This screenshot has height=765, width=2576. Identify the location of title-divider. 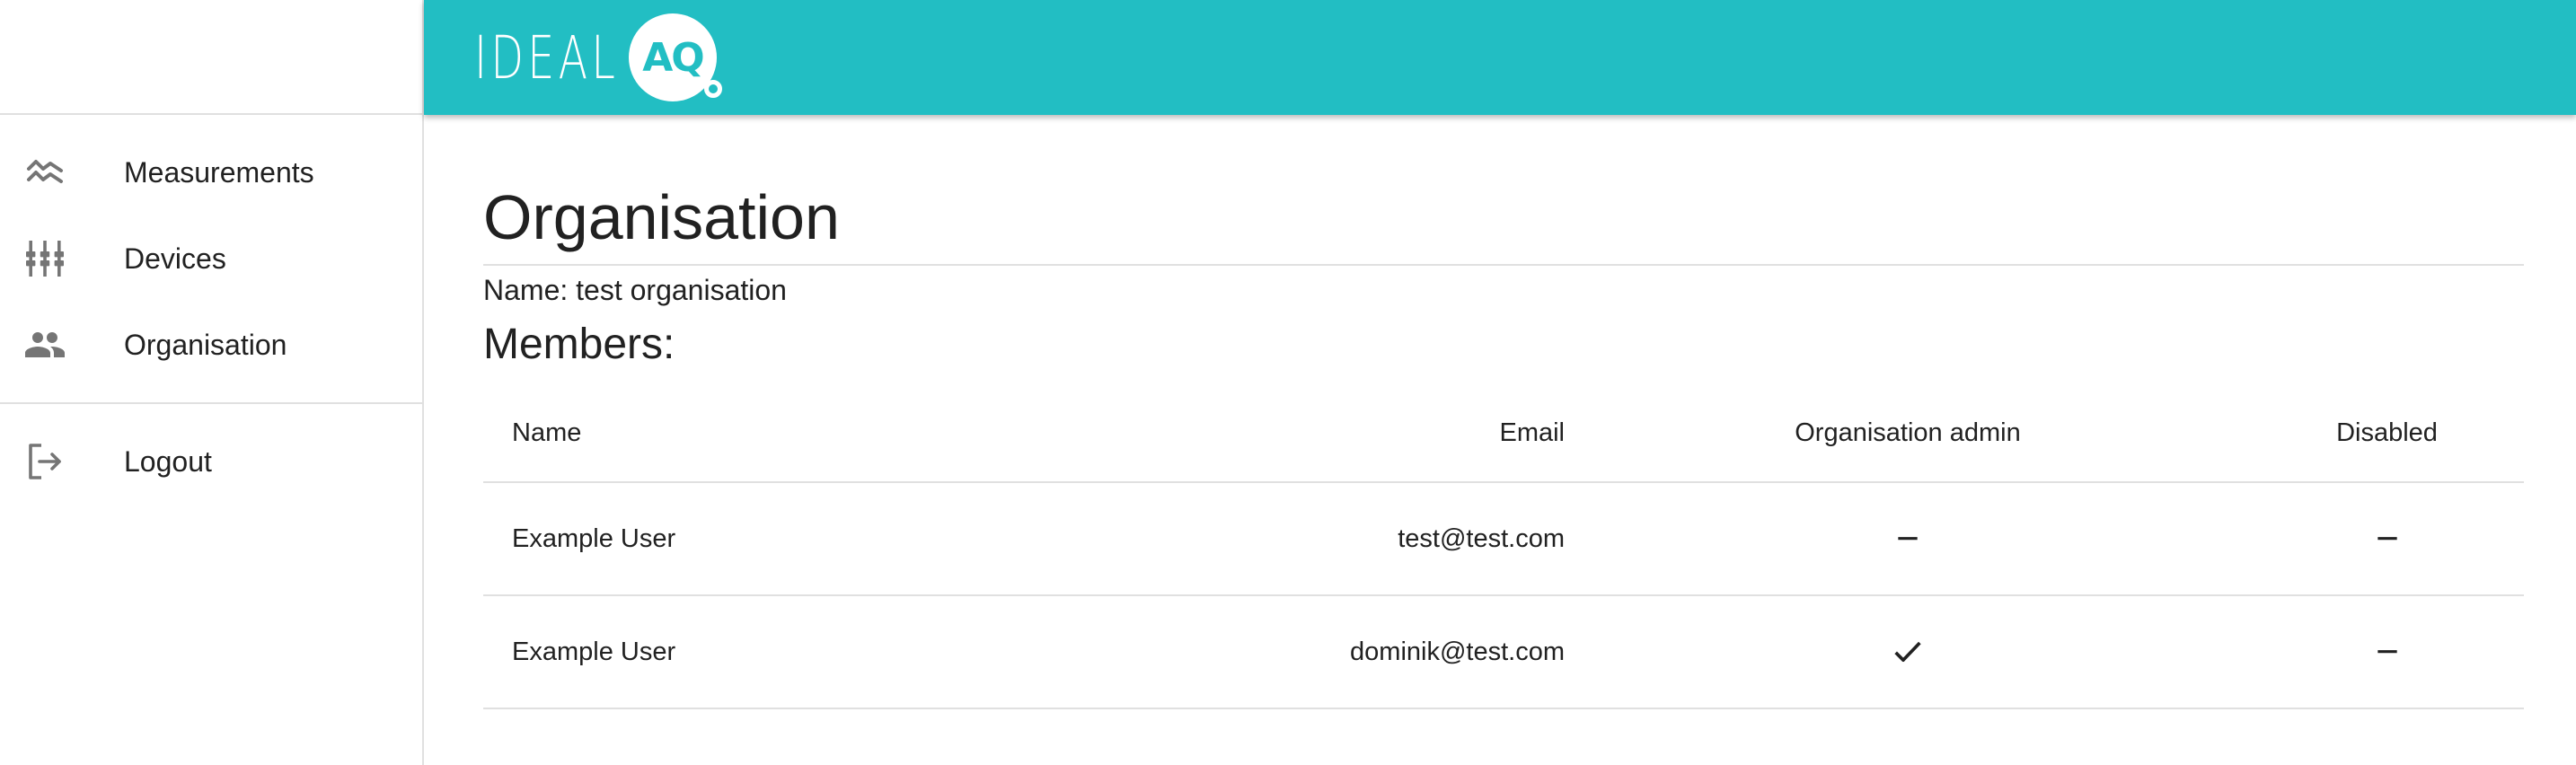
(1503, 265).